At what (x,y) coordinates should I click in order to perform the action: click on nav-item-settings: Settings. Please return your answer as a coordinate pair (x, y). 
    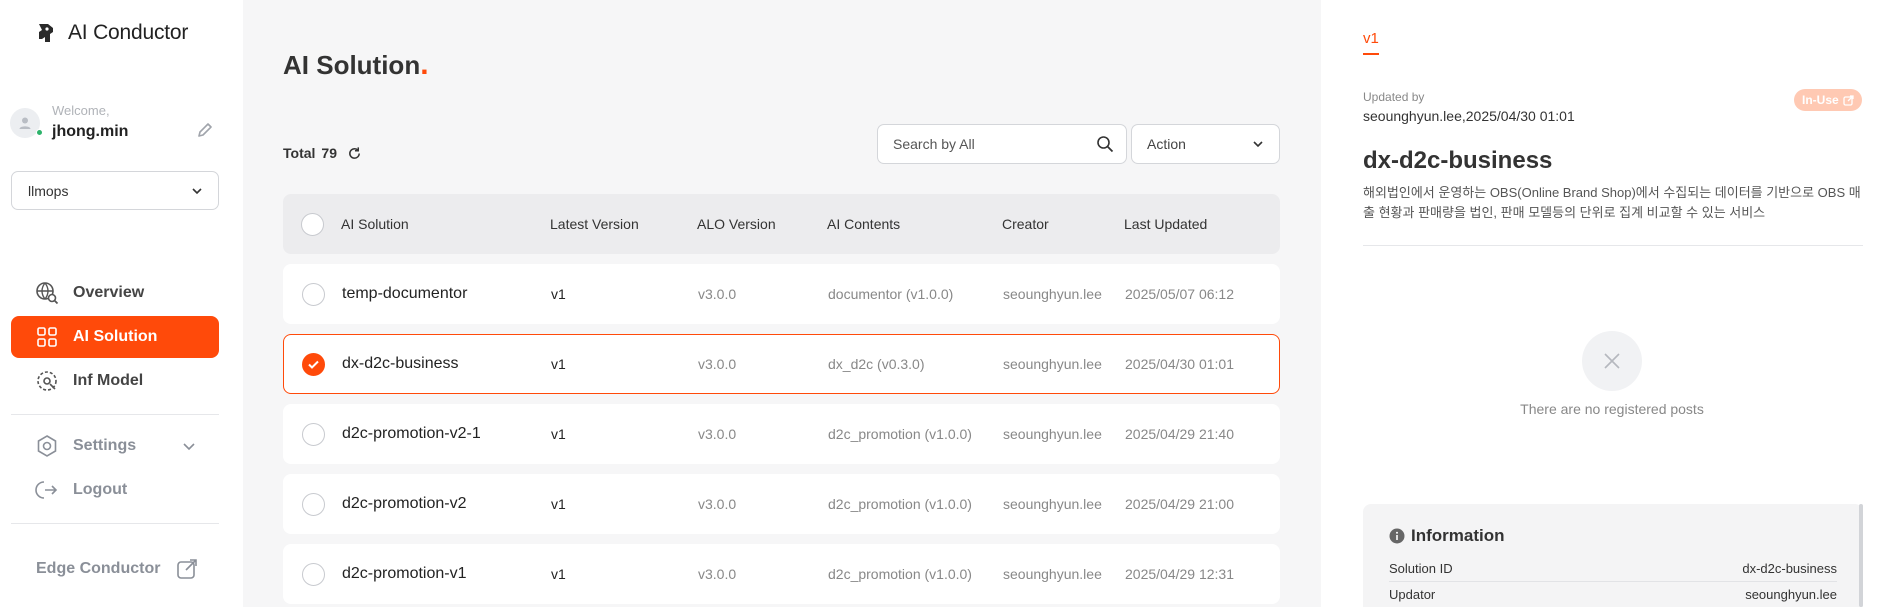
    Looking at the image, I should click on (115, 446).